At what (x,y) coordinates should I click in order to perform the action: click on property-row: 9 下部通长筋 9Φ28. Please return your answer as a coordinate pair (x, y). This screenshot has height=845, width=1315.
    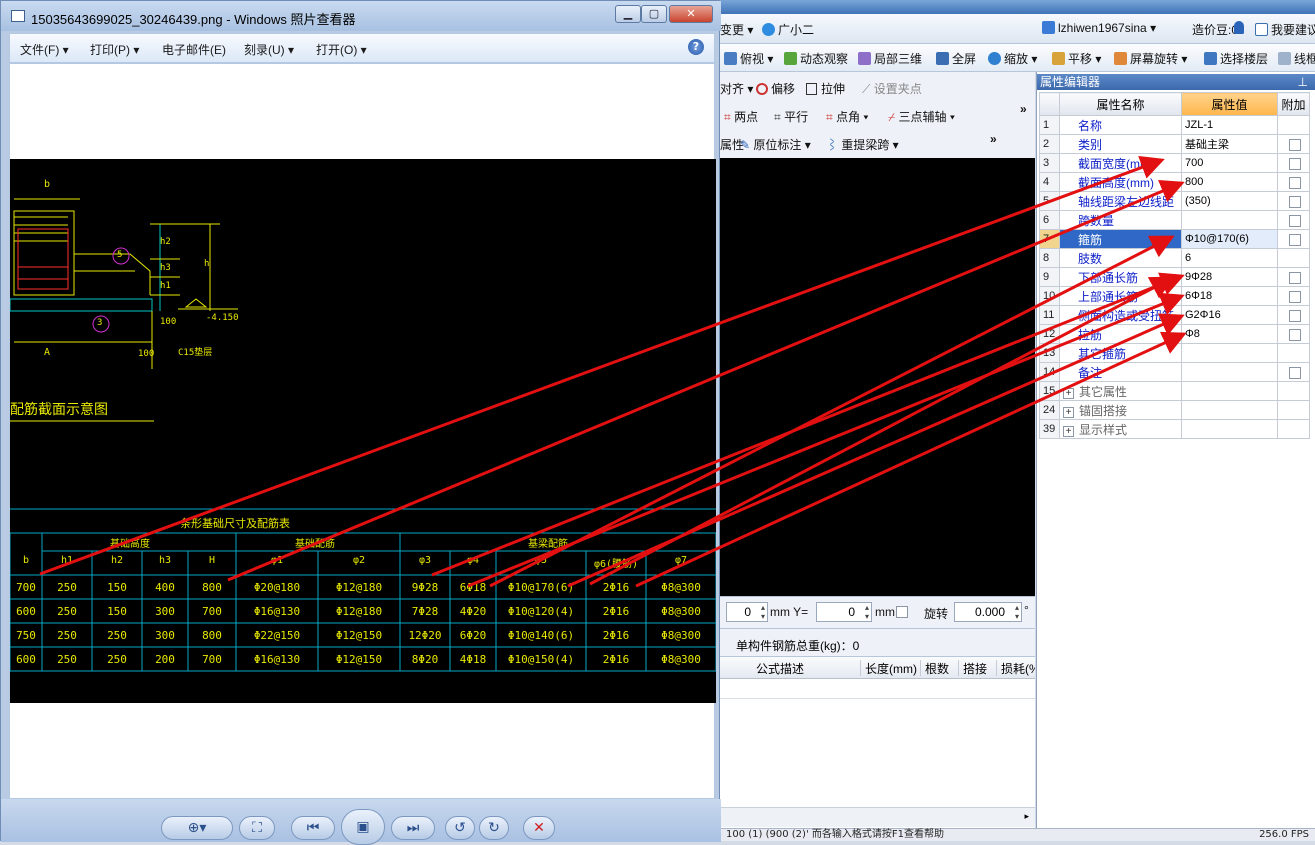
    Looking at the image, I should click on (1174, 277).